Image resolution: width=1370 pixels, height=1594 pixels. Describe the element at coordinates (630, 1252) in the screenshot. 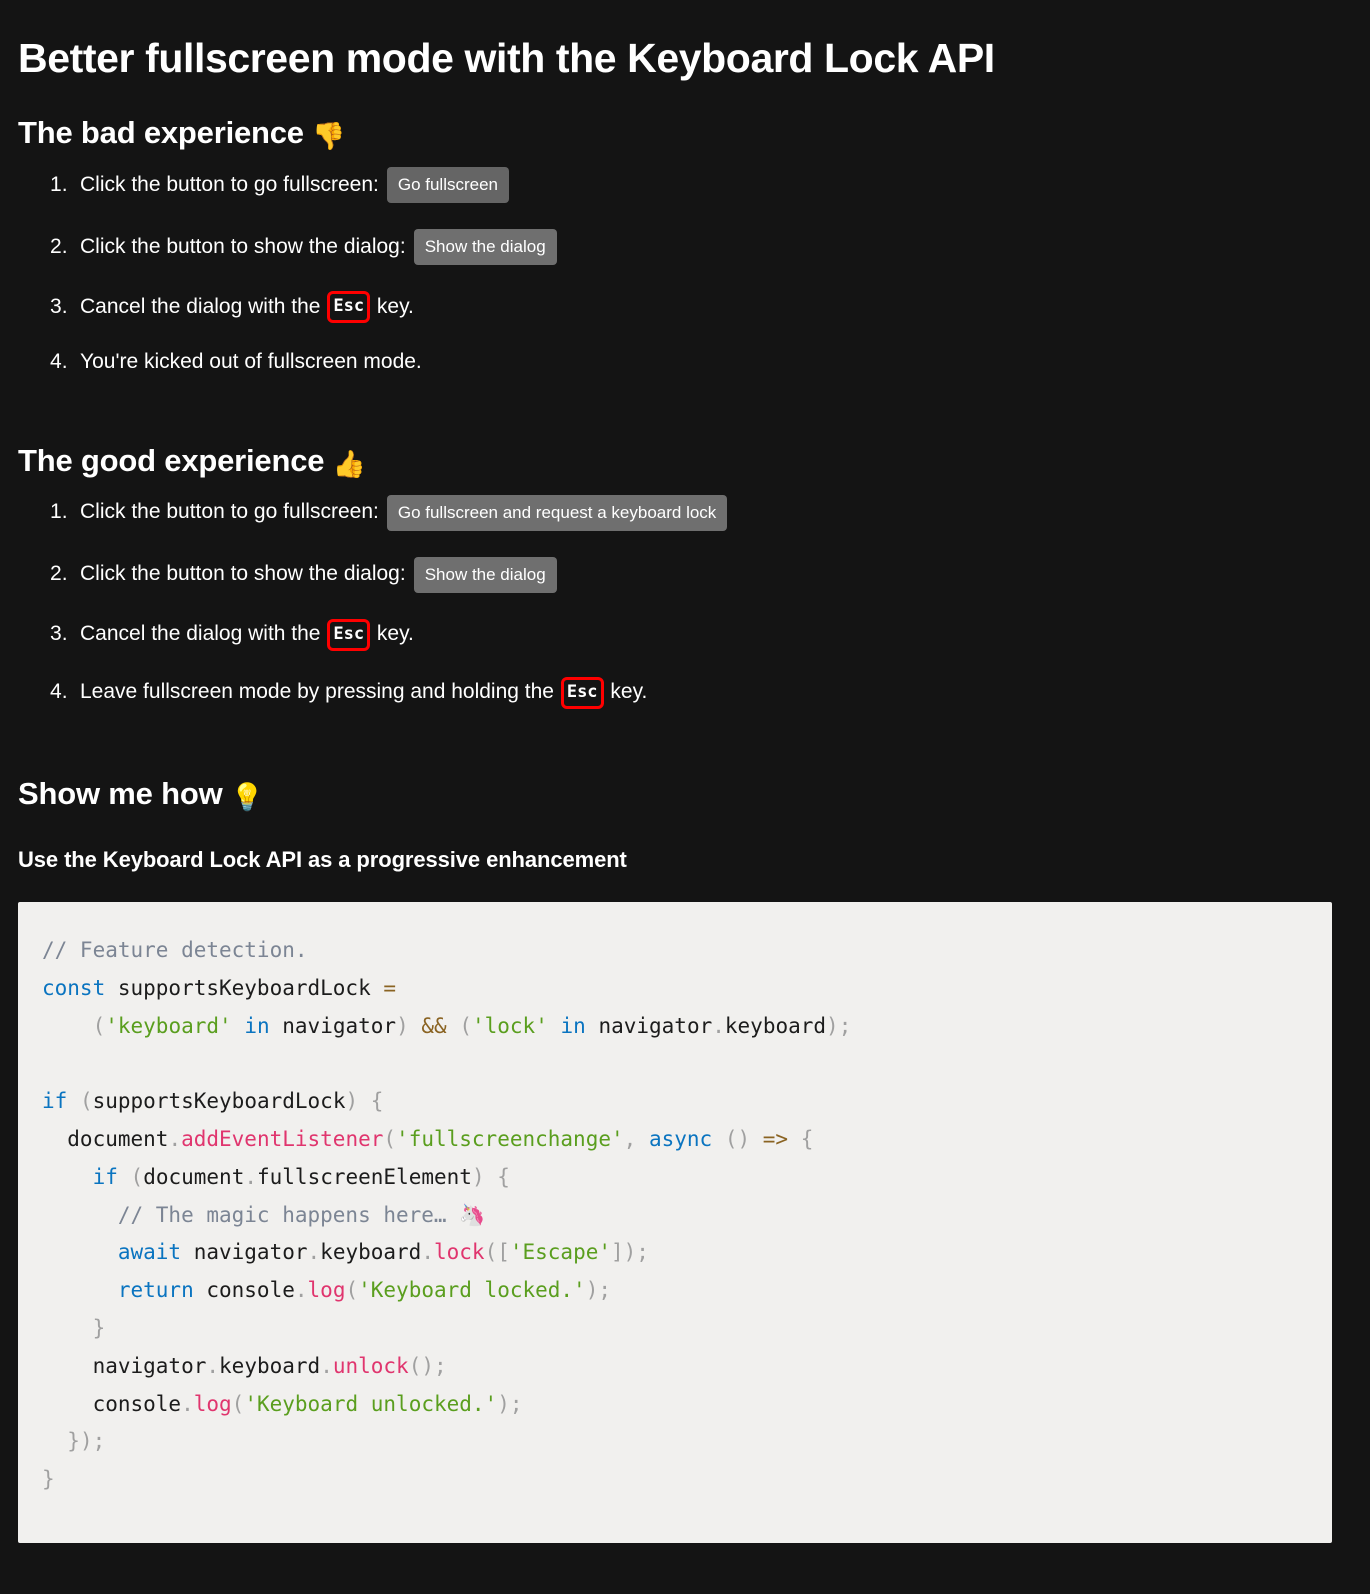

I see `code-token-punct: ]);` at that location.